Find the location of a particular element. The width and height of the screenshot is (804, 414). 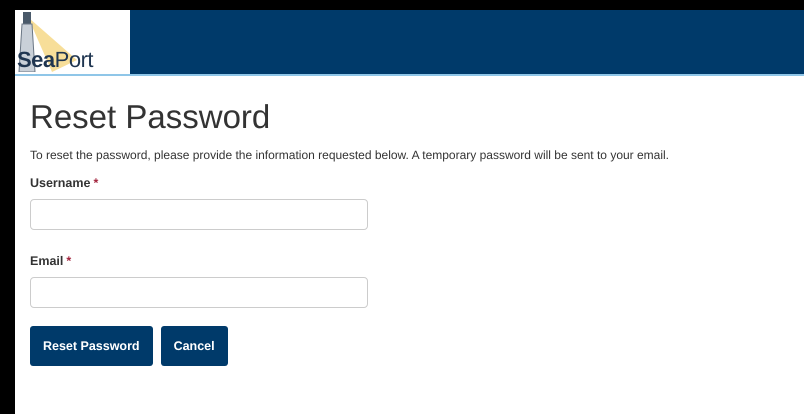

field-label: Email is located at coordinates (47, 261).